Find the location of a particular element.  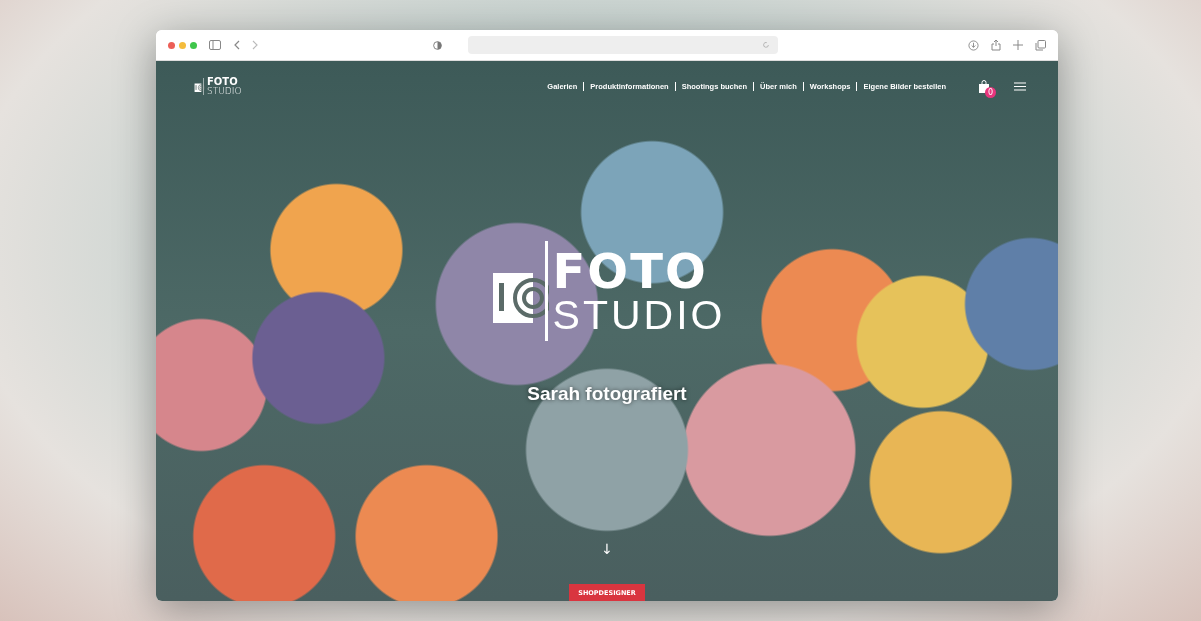

shopping-bag-icon is located at coordinates (984, 87).